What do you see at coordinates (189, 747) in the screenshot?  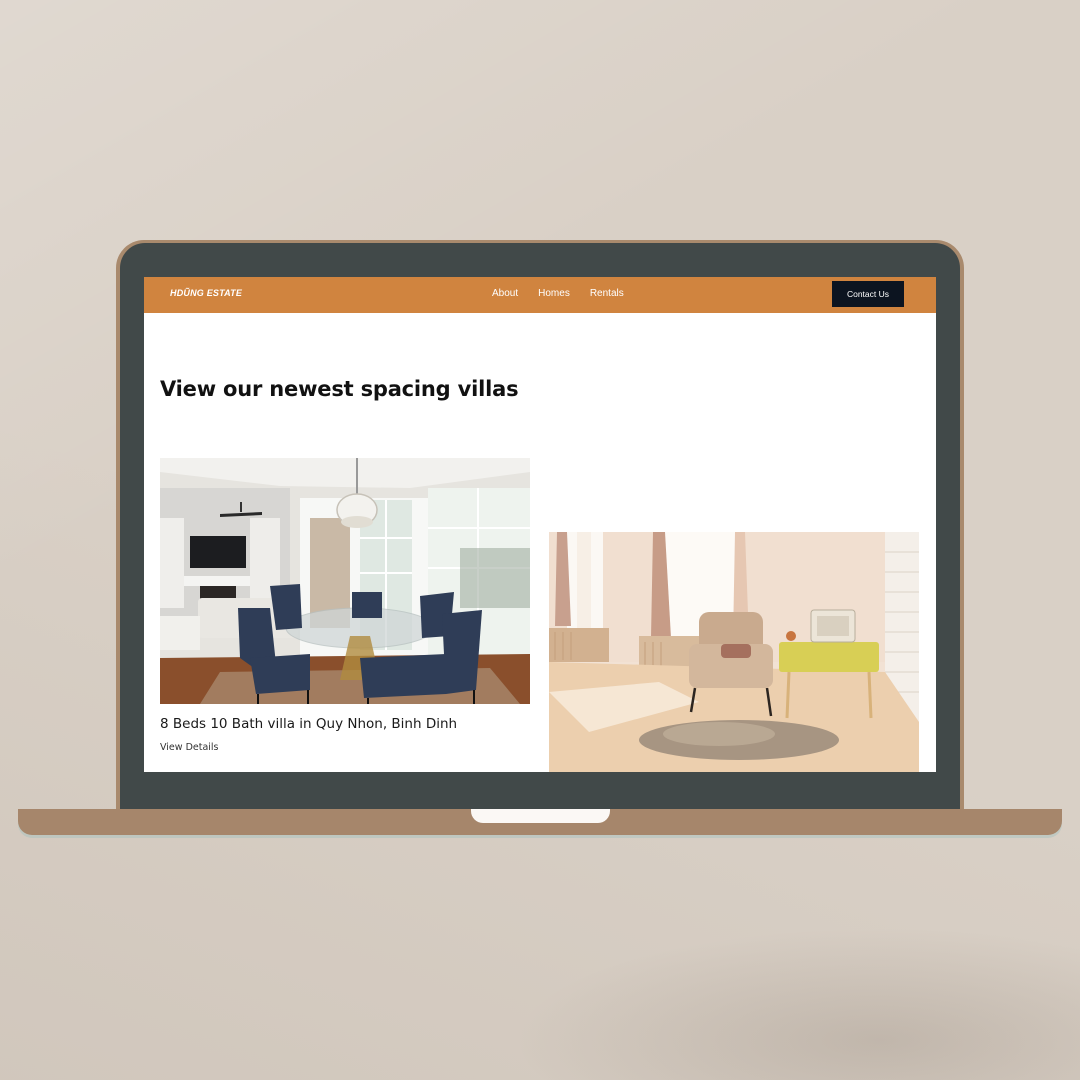 I see `view-details-link: View Details` at bounding box center [189, 747].